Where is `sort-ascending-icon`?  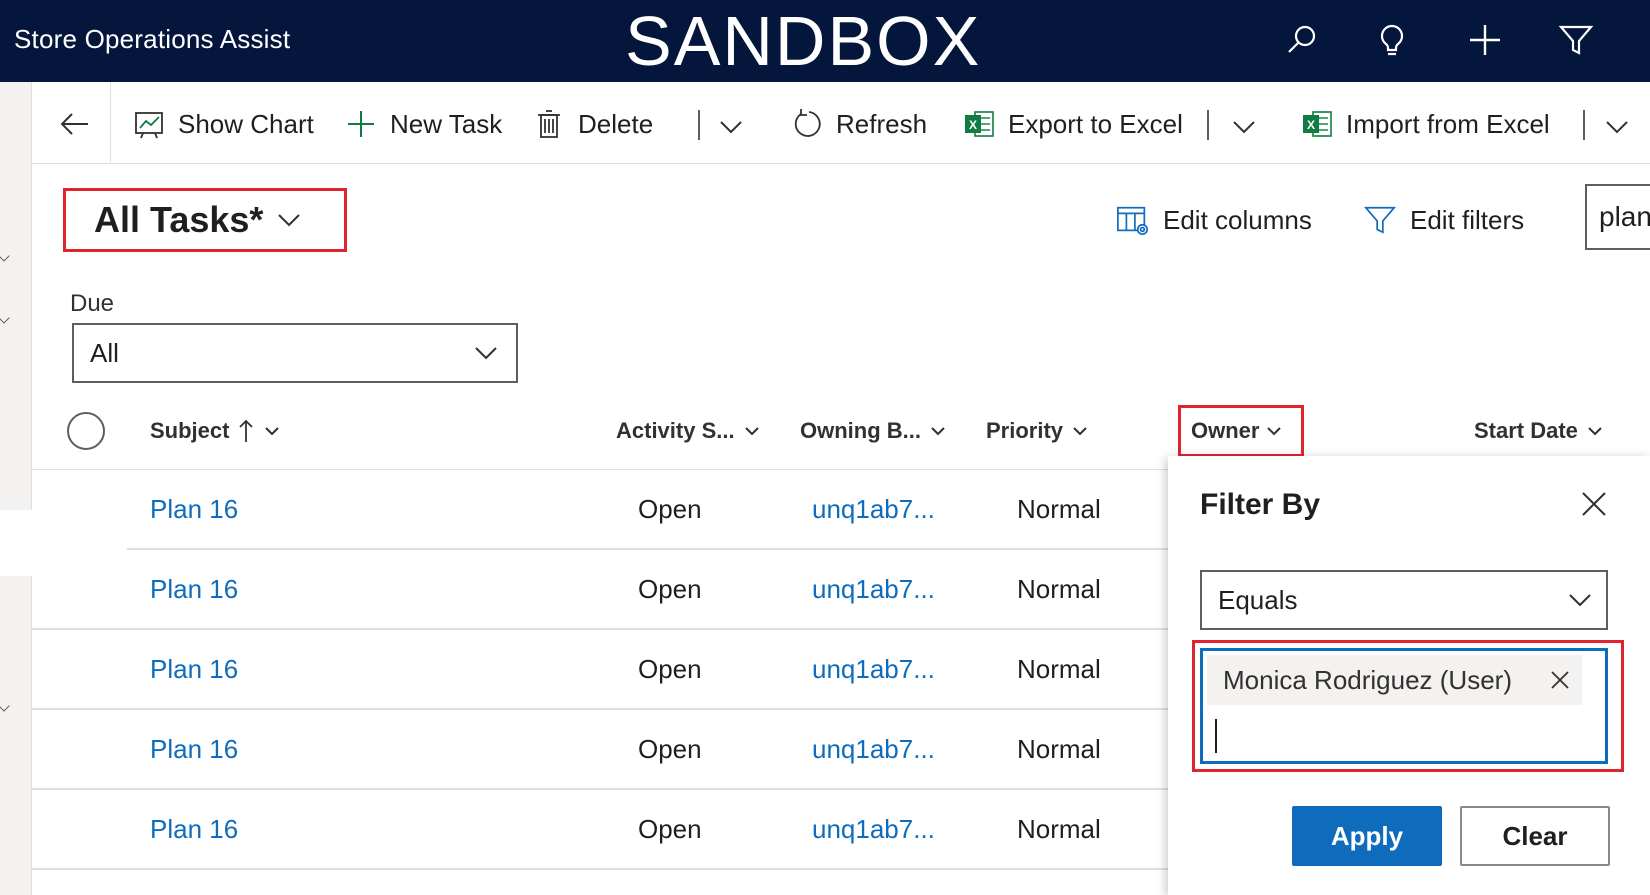 sort-ascending-icon is located at coordinates (247, 430).